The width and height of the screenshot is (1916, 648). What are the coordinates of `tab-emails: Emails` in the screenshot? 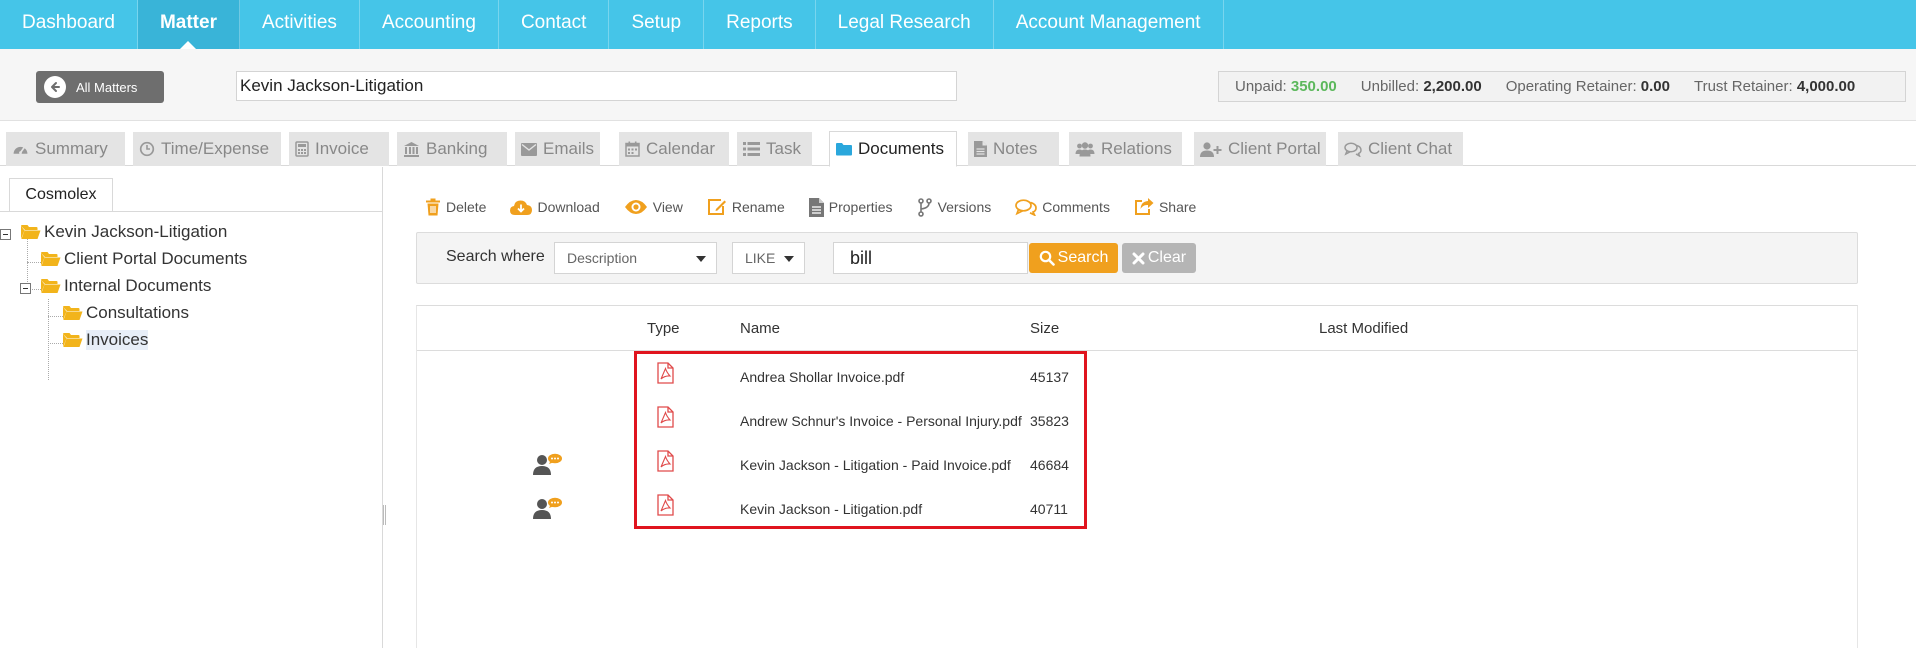 It's located at (557, 149).